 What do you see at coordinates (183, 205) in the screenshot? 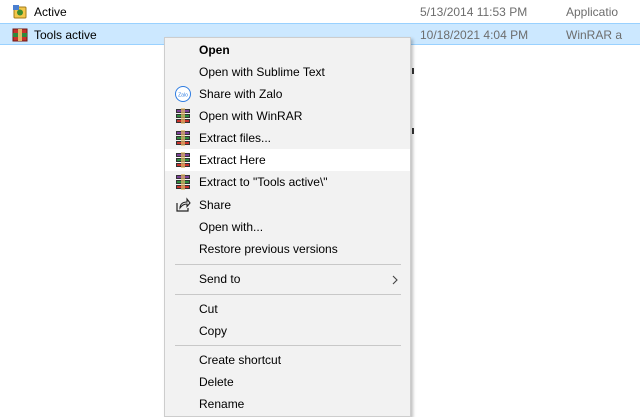
I see `share-icon` at bounding box center [183, 205].